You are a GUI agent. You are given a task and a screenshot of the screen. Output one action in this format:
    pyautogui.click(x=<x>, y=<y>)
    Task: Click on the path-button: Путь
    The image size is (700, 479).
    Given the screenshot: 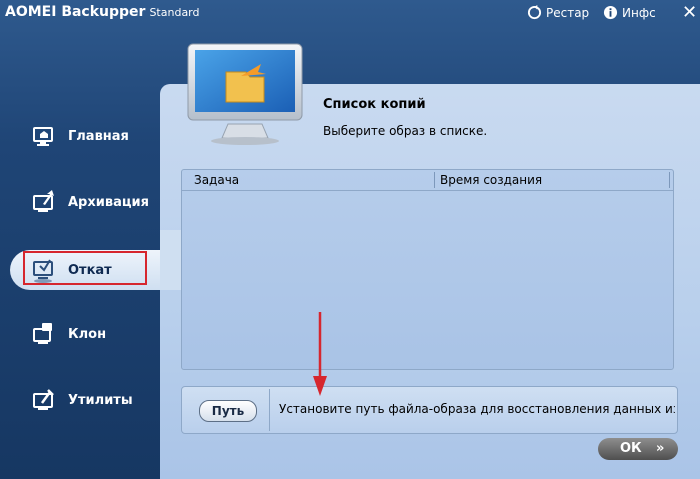 What is the action you would take?
    pyautogui.click(x=228, y=411)
    